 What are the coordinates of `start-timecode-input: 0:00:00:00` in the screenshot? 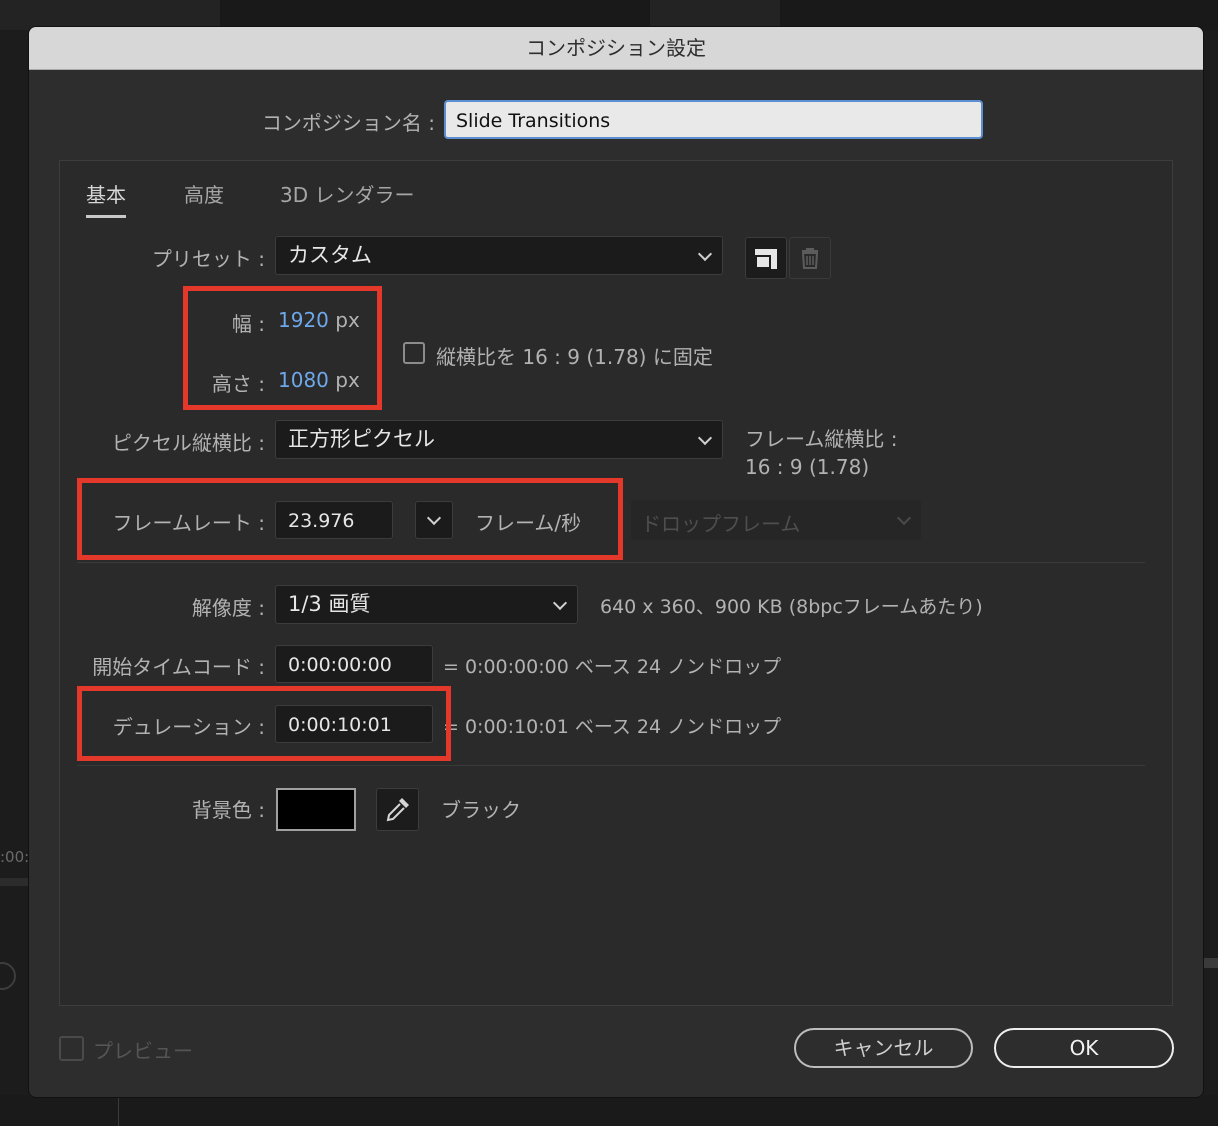 It's located at (354, 664).